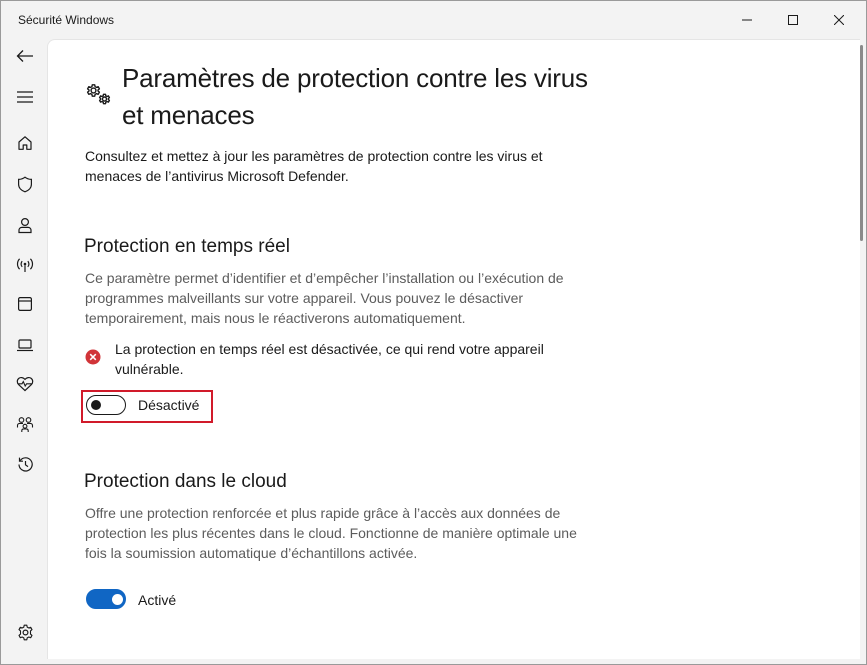  I want to click on back-button, so click(25, 56).